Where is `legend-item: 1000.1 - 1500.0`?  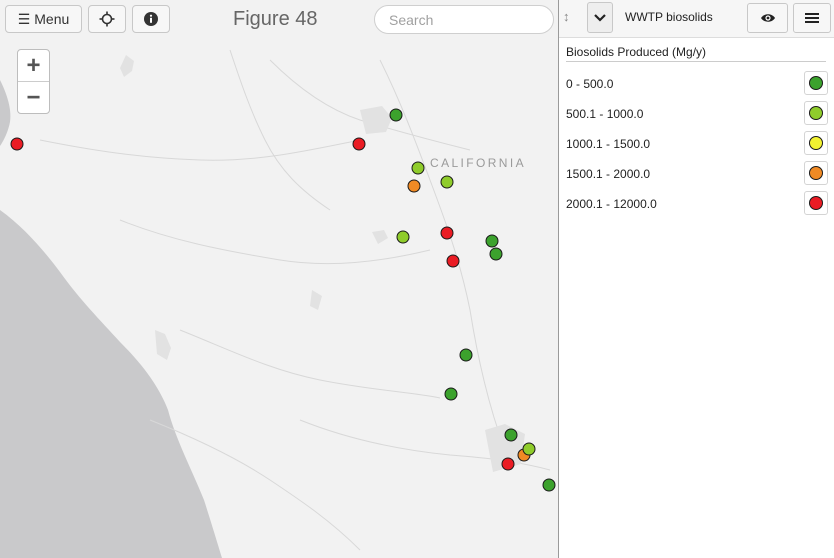 legend-item: 1000.1 - 1500.0 is located at coordinates (697, 143).